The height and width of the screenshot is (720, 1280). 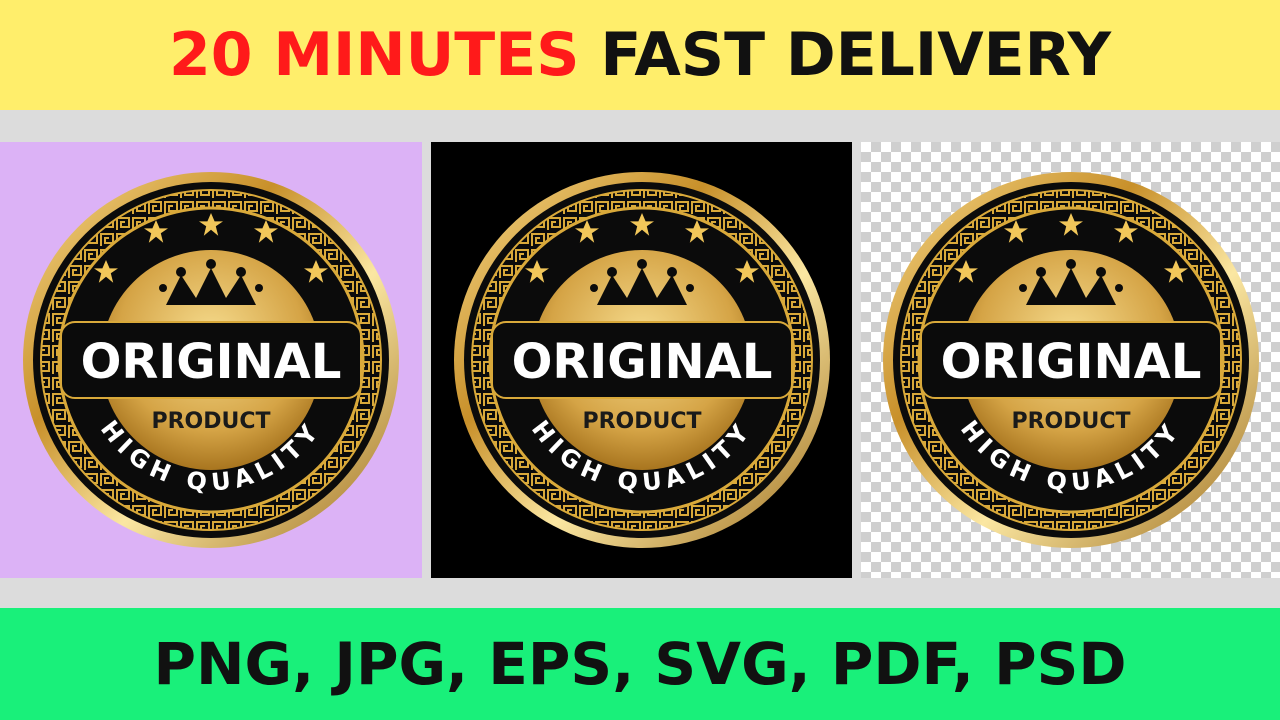 I want to click on headline-accent: 20 MINUTES, so click(x=374, y=55).